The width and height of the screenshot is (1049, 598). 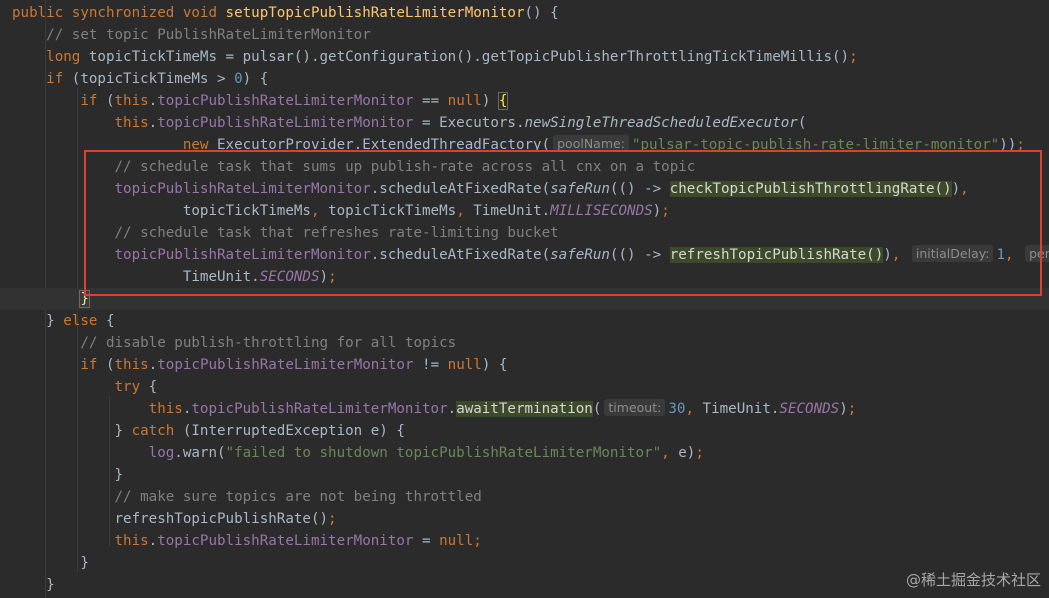 I want to click on code-token: SECONDS, so click(x=809, y=409).